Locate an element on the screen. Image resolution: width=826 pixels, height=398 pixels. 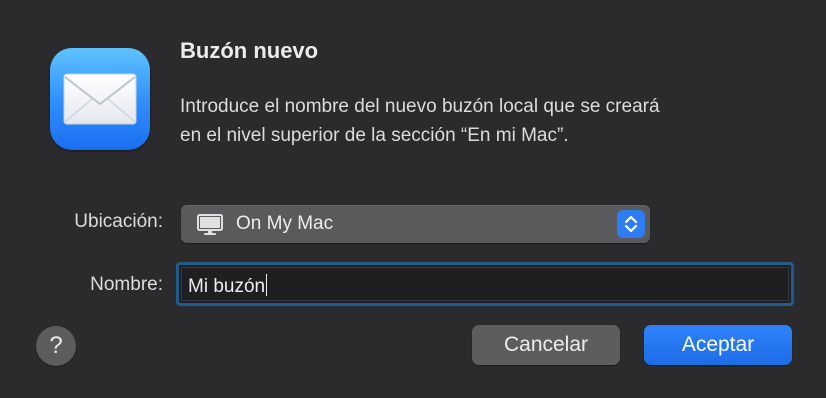
text-caret is located at coordinates (267, 285).